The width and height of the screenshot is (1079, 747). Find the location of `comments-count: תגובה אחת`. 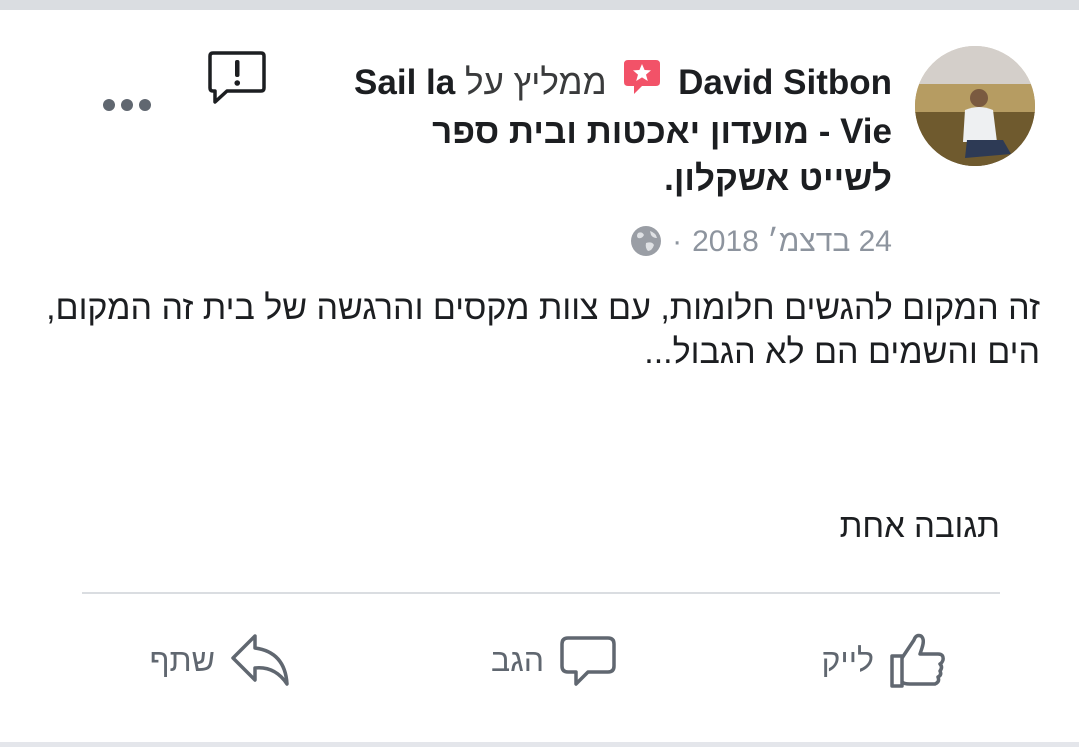

comments-count: תגובה אחת is located at coordinates (850, 526).